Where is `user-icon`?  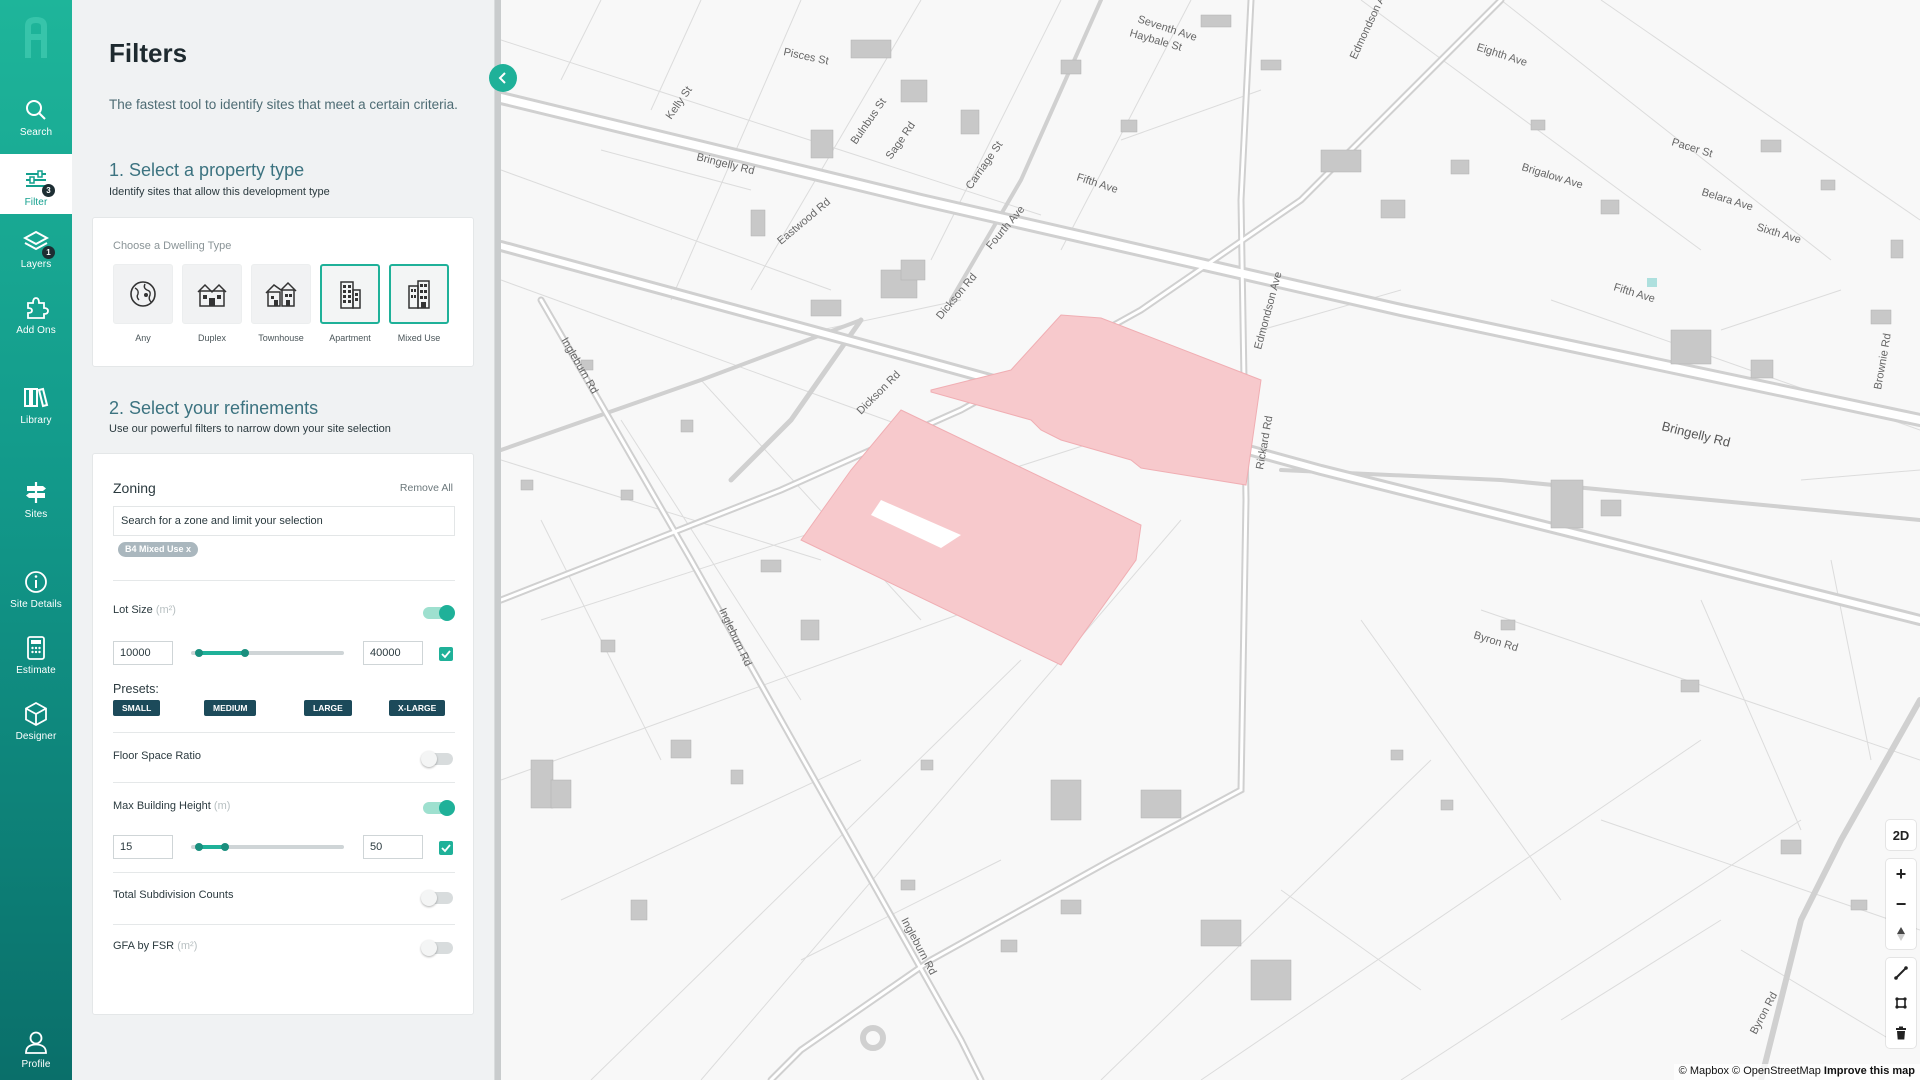
user-icon is located at coordinates (36, 1042).